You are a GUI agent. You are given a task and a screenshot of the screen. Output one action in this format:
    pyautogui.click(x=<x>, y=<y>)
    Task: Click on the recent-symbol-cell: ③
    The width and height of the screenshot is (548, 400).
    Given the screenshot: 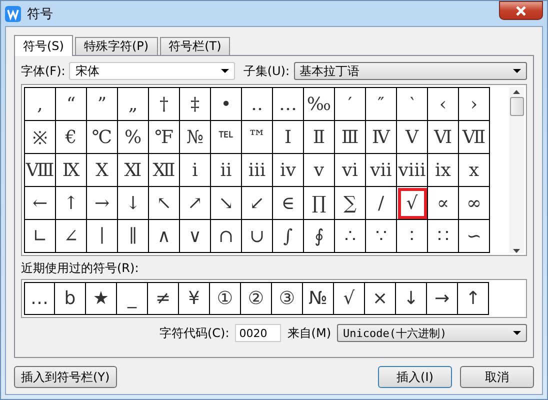 What is the action you would take?
    pyautogui.click(x=287, y=298)
    